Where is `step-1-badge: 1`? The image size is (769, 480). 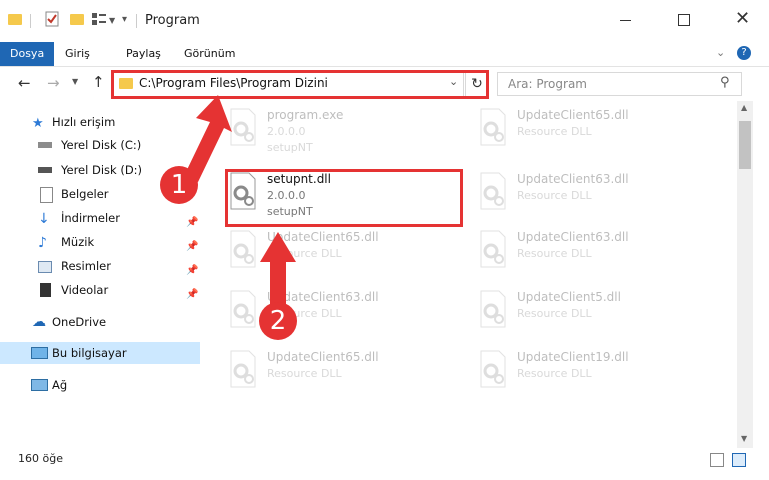
step-1-badge: 1 is located at coordinates (179, 185).